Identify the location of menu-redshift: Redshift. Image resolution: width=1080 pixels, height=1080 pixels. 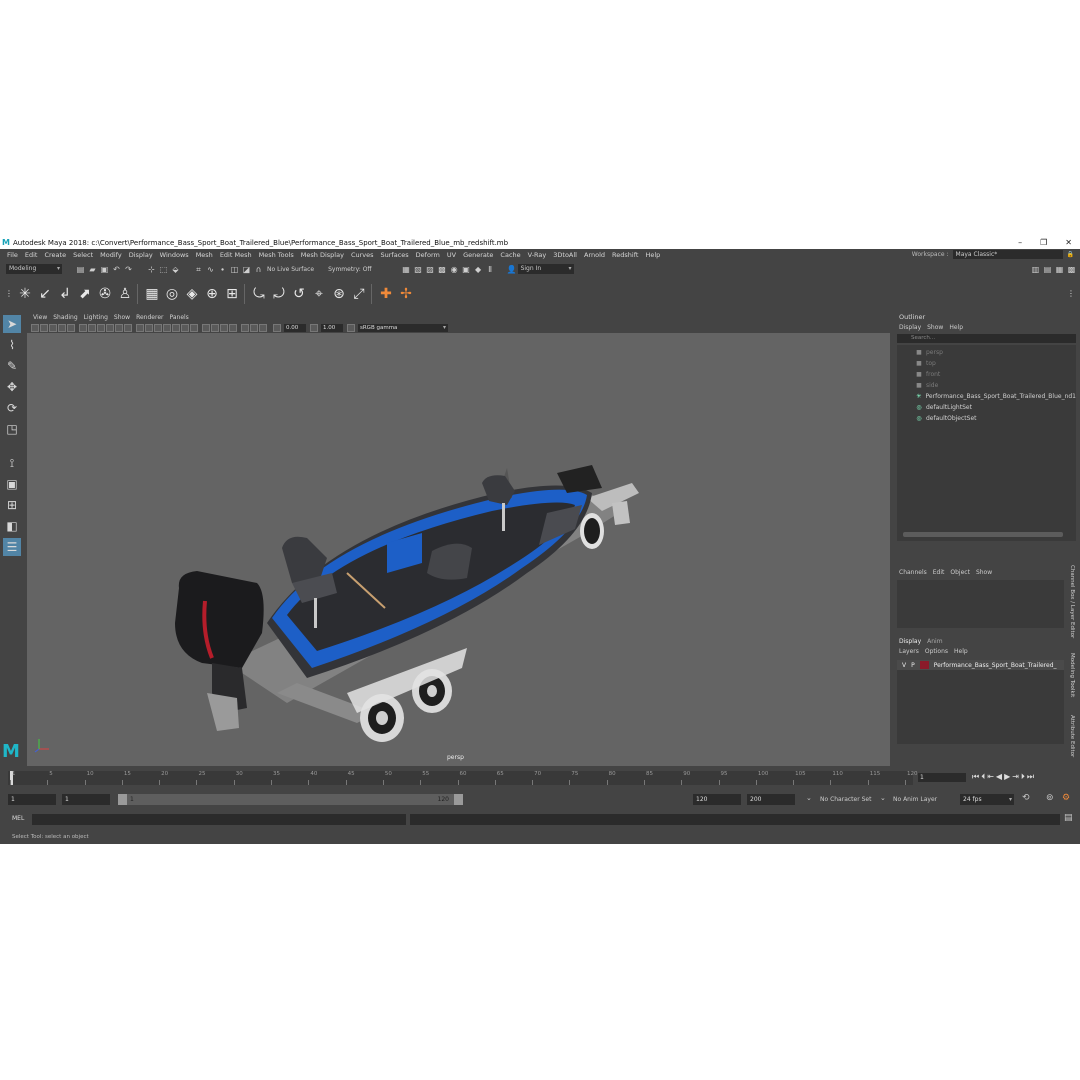
(625, 255).